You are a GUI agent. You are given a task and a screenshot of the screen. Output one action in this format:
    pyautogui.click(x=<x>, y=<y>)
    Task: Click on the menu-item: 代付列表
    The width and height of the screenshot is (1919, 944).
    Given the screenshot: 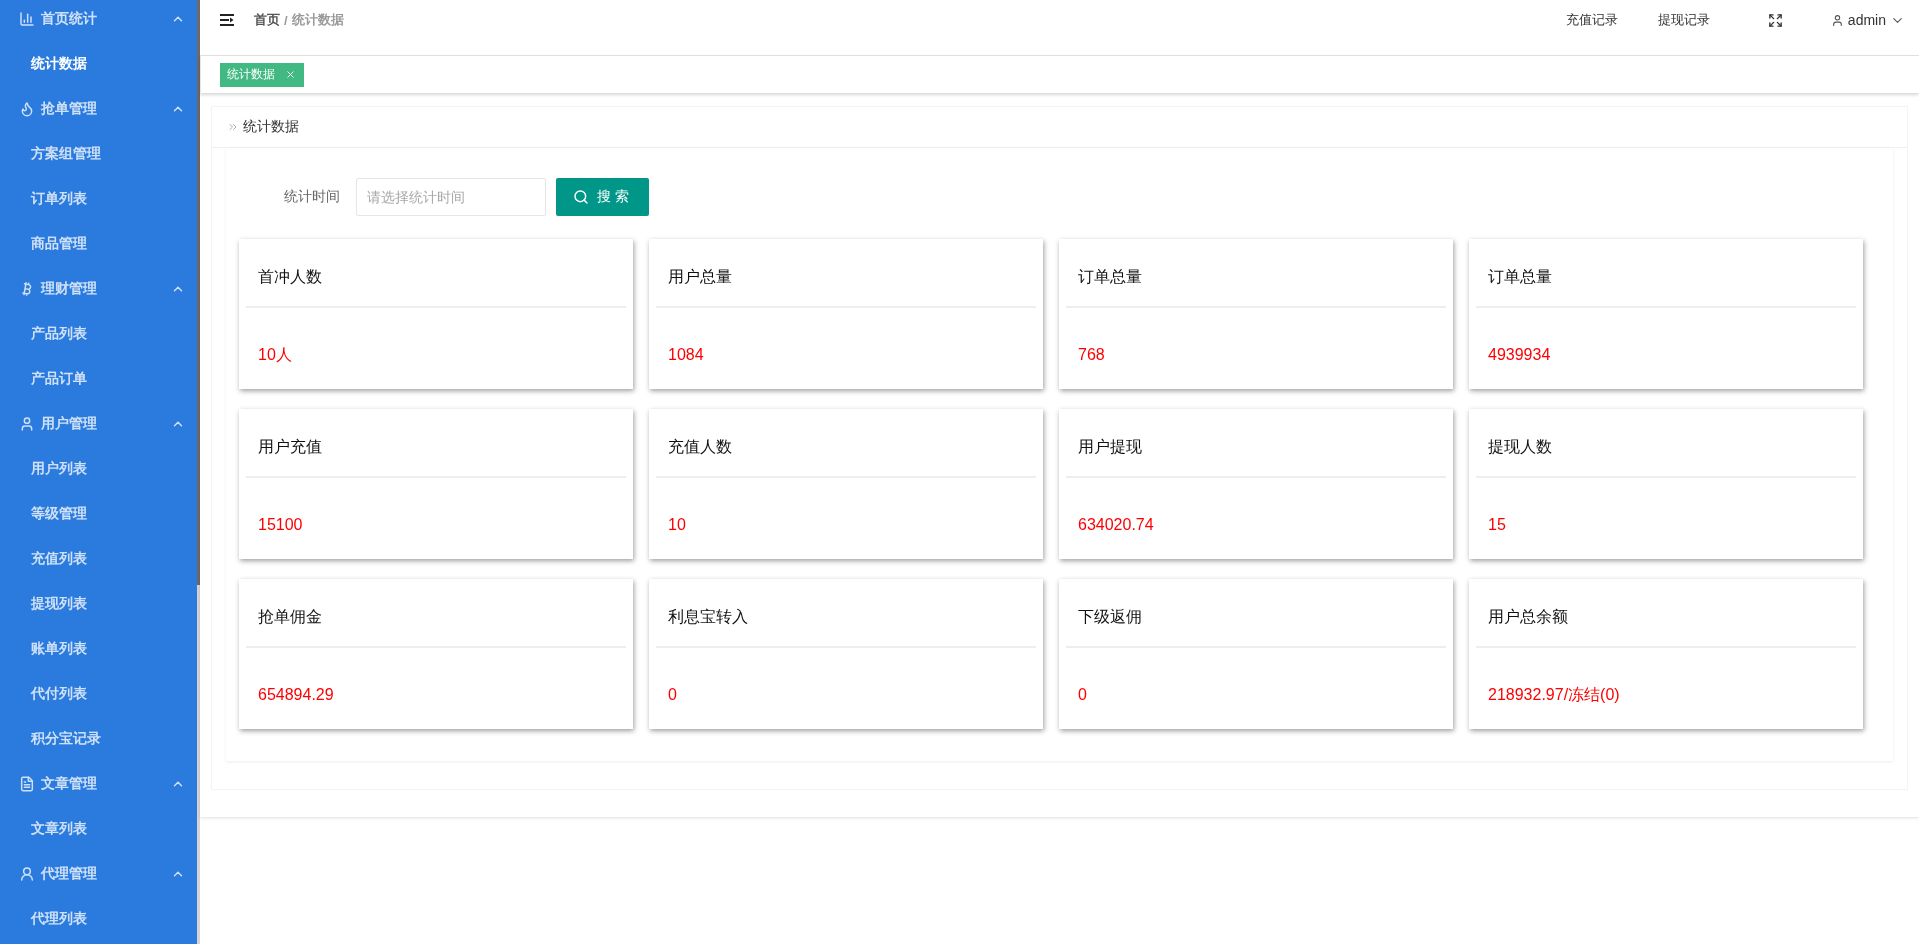 What is the action you would take?
    pyautogui.click(x=98, y=693)
    